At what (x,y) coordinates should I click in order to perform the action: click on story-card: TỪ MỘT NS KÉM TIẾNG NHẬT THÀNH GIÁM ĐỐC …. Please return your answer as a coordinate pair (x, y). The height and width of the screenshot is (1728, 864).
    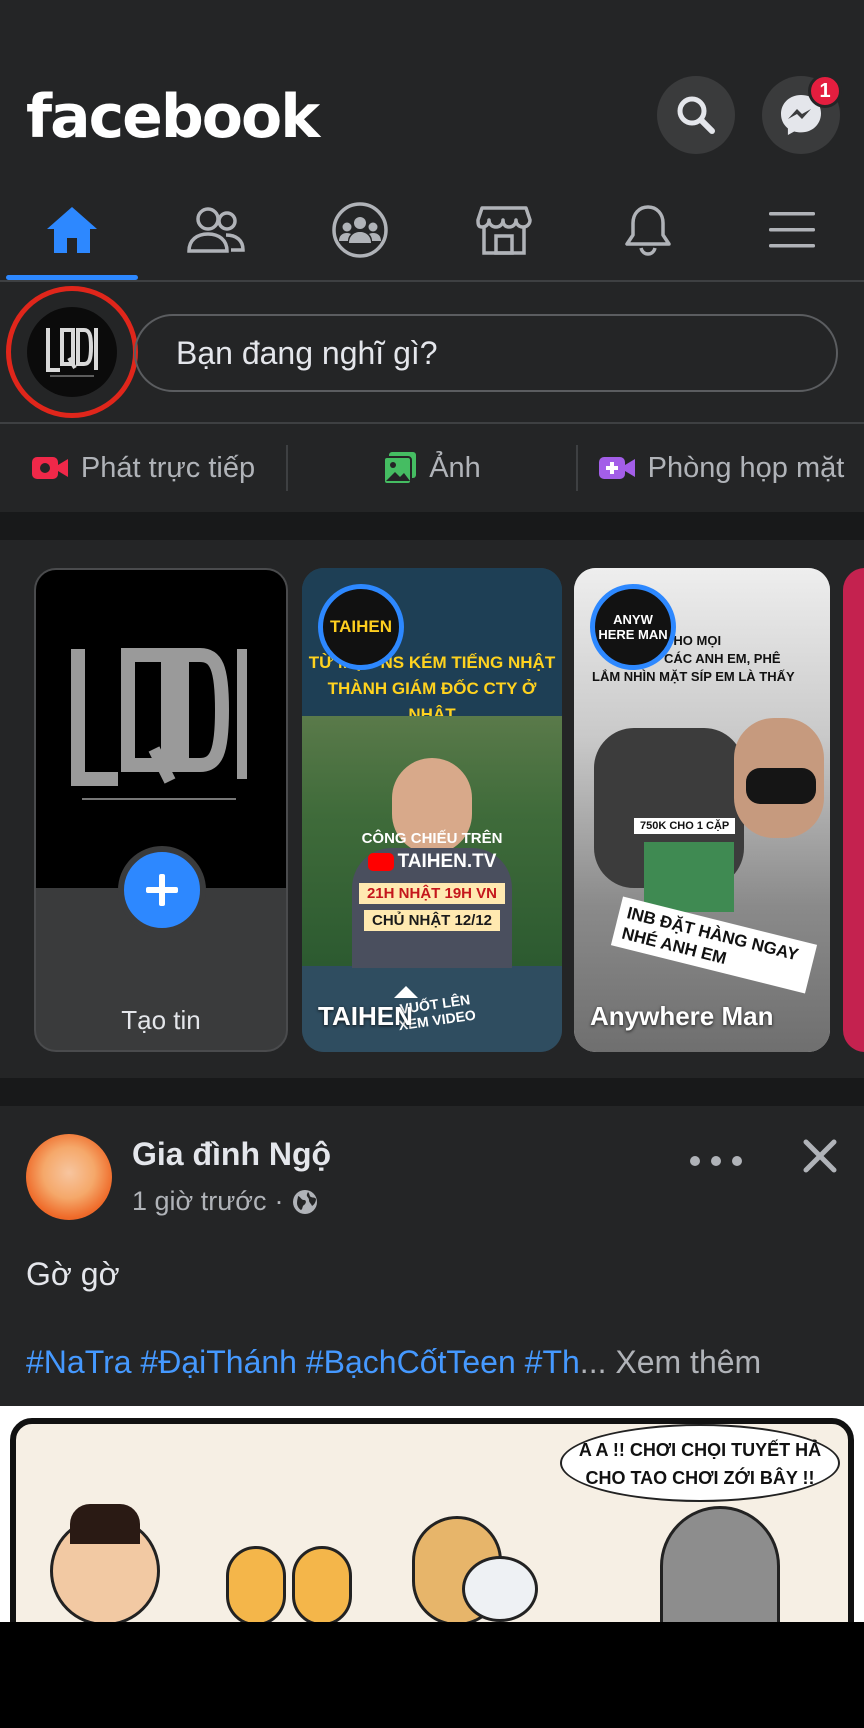
    Looking at the image, I should click on (432, 810).